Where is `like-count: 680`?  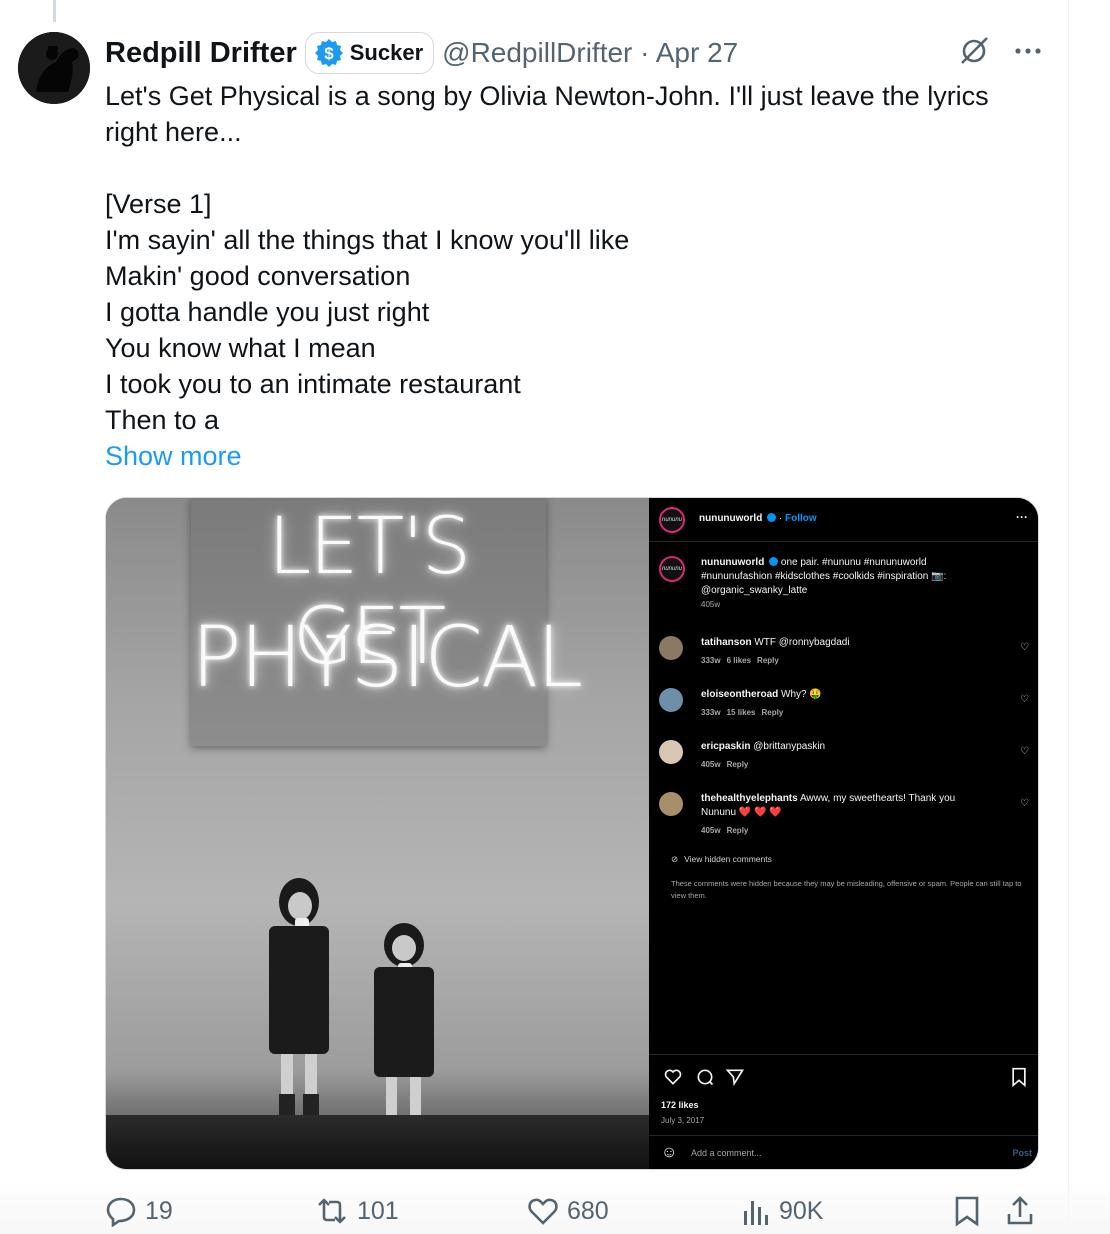 like-count: 680 is located at coordinates (588, 1210).